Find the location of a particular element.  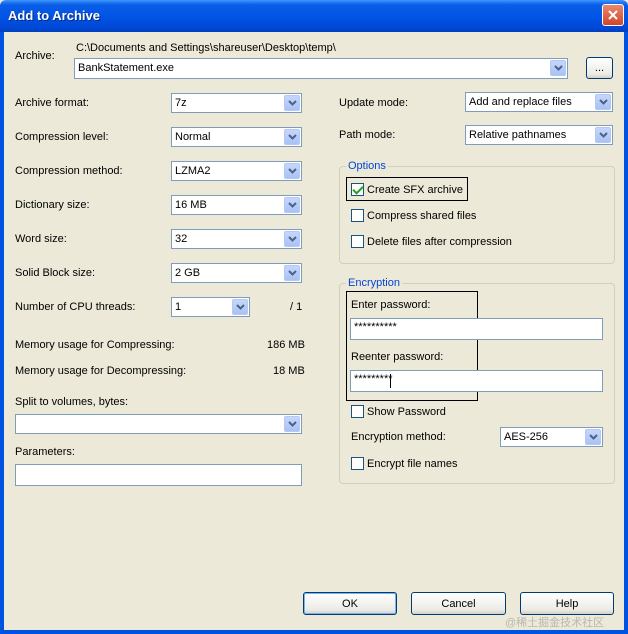

split-volumes-dropdown-button is located at coordinates (292, 424).